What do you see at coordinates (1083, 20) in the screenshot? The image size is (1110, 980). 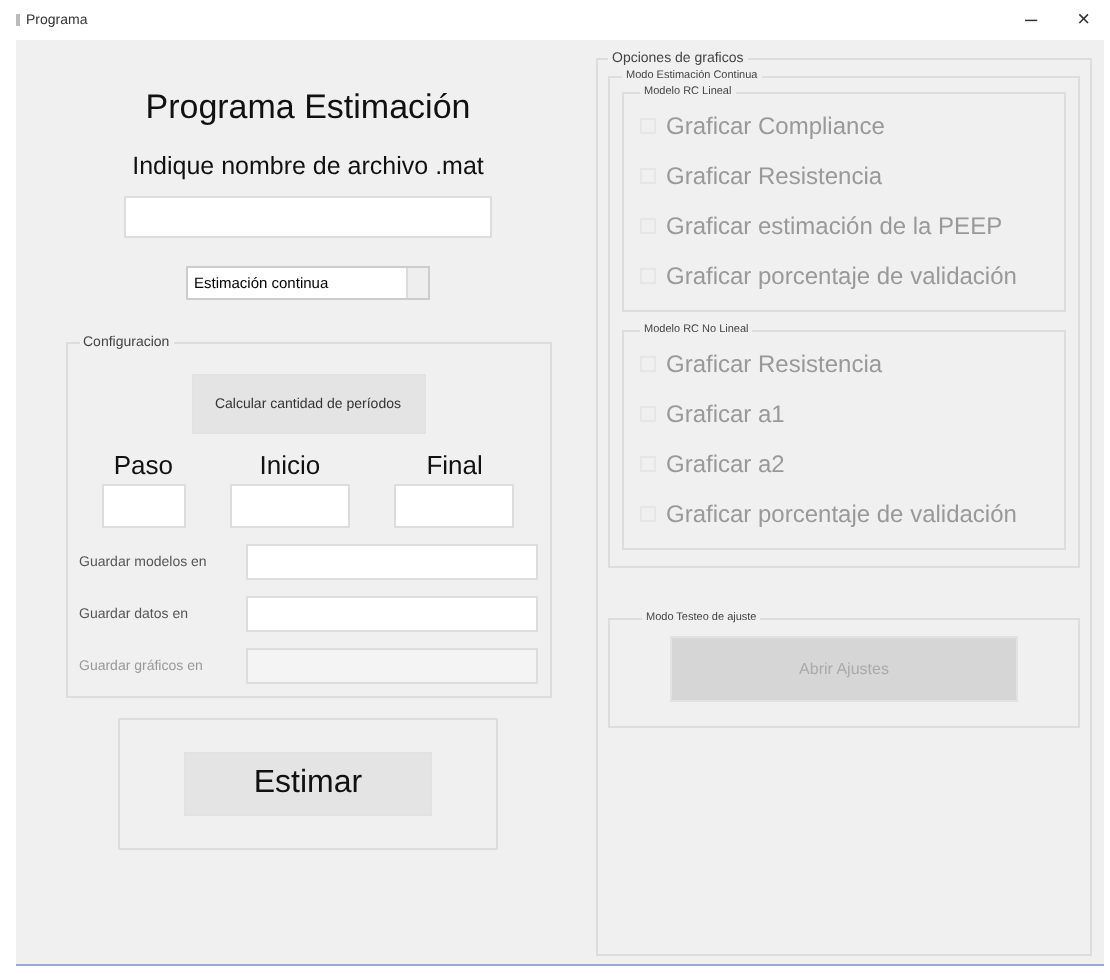 I see `close-button: ×` at bounding box center [1083, 20].